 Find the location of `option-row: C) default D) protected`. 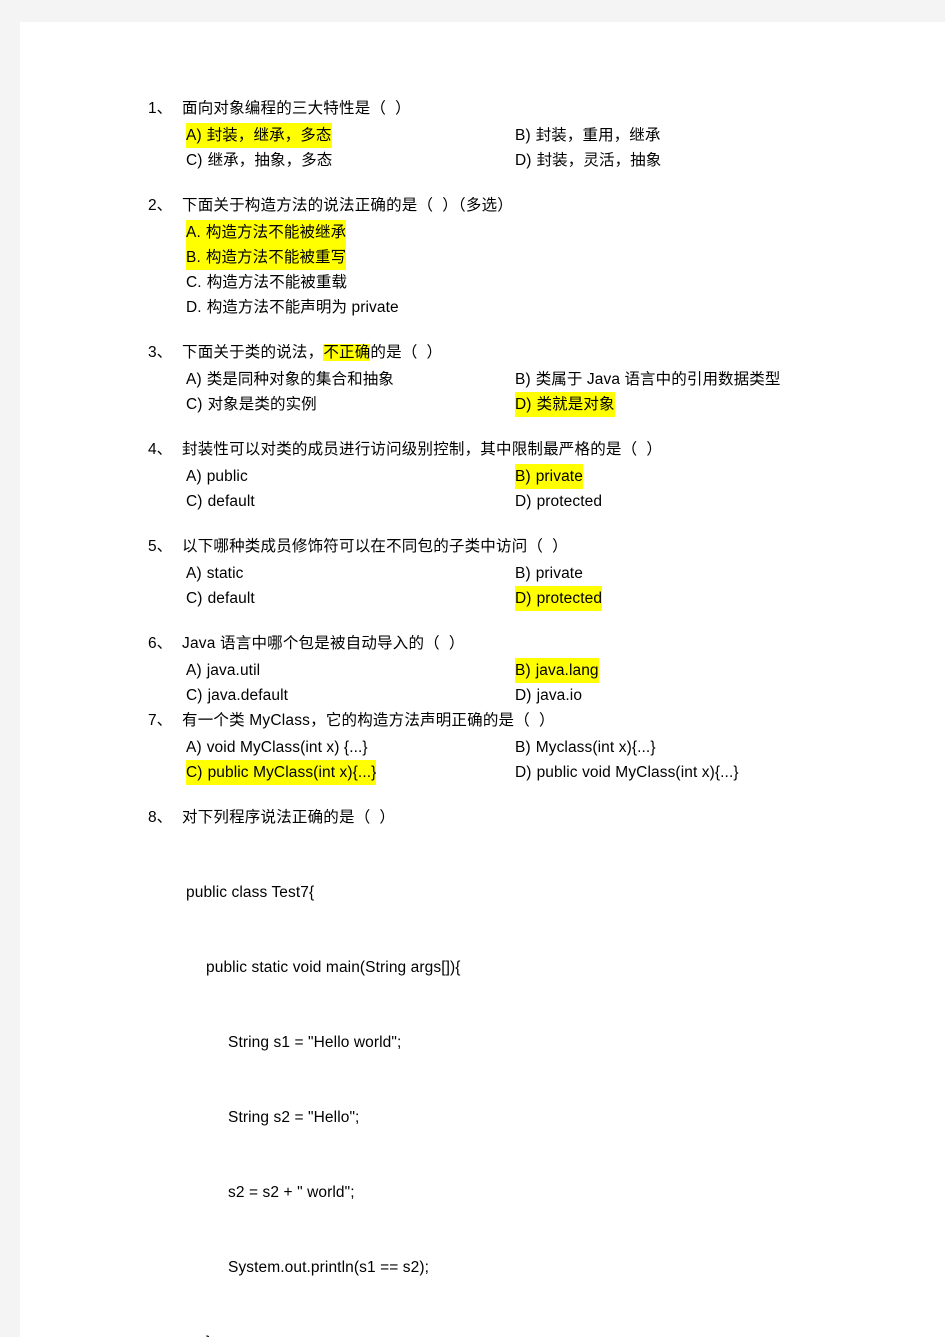

option-row: C) default D) protected is located at coordinates (517, 598).